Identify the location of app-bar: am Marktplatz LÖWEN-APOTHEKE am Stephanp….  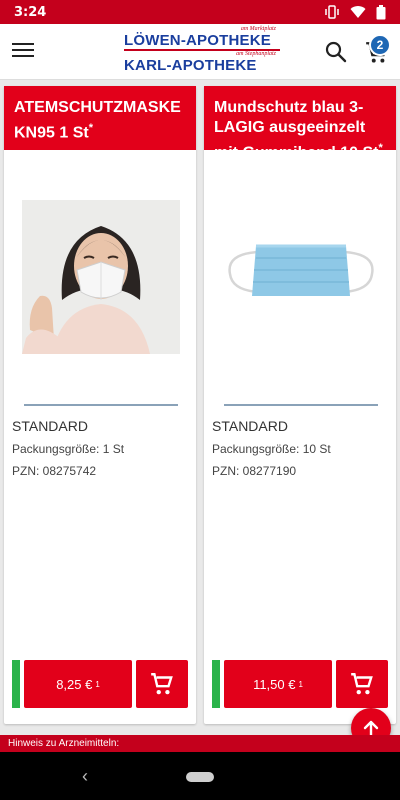
(200, 52).